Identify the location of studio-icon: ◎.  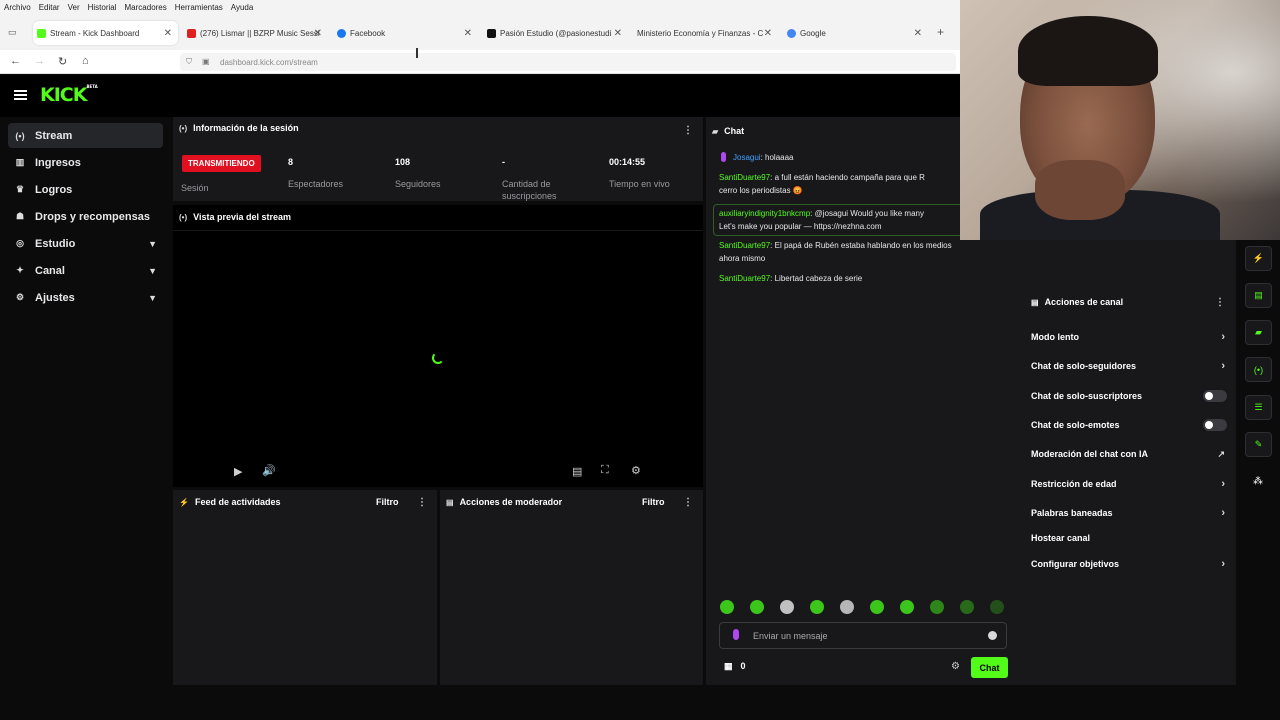
(20, 243).